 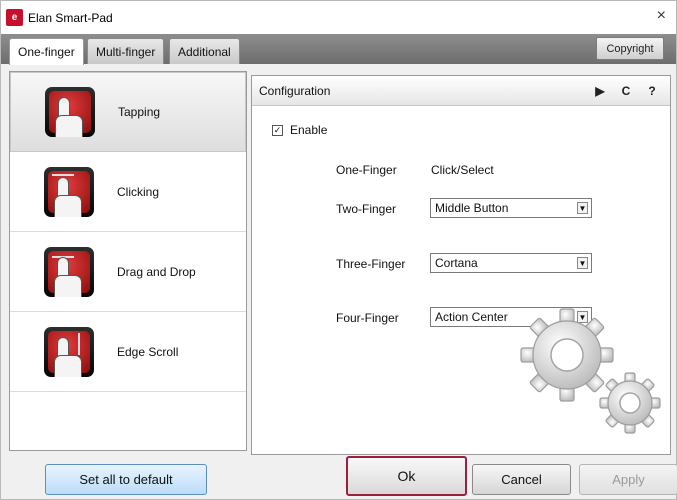 I want to click on tab-one-finger: One-finger, so click(x=46, y=51).